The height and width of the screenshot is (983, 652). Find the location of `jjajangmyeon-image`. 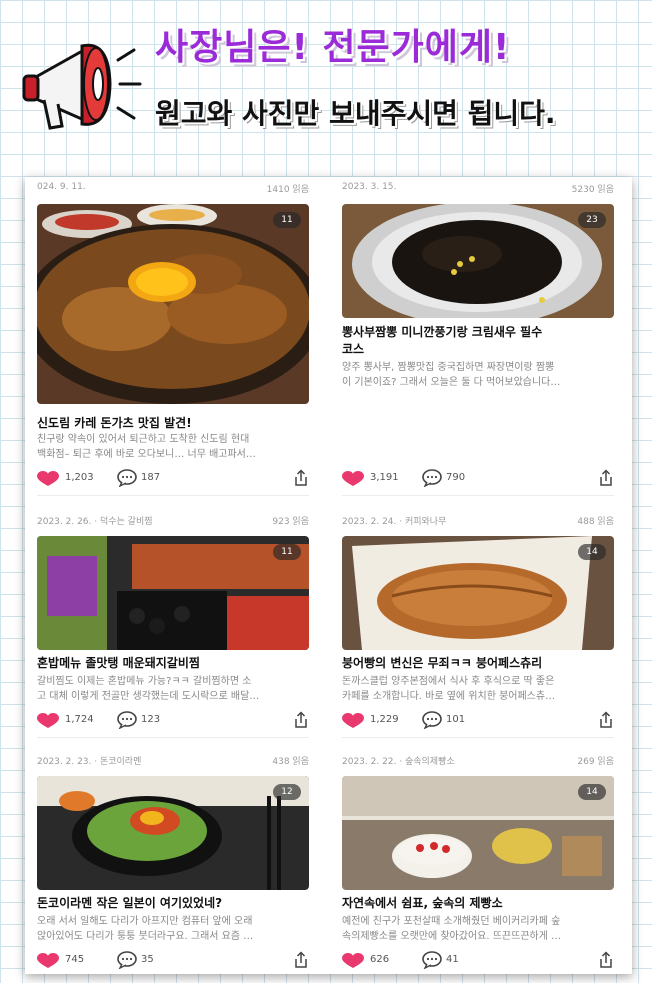

jjajangmyeon-image is located at coordinates (478, 261).